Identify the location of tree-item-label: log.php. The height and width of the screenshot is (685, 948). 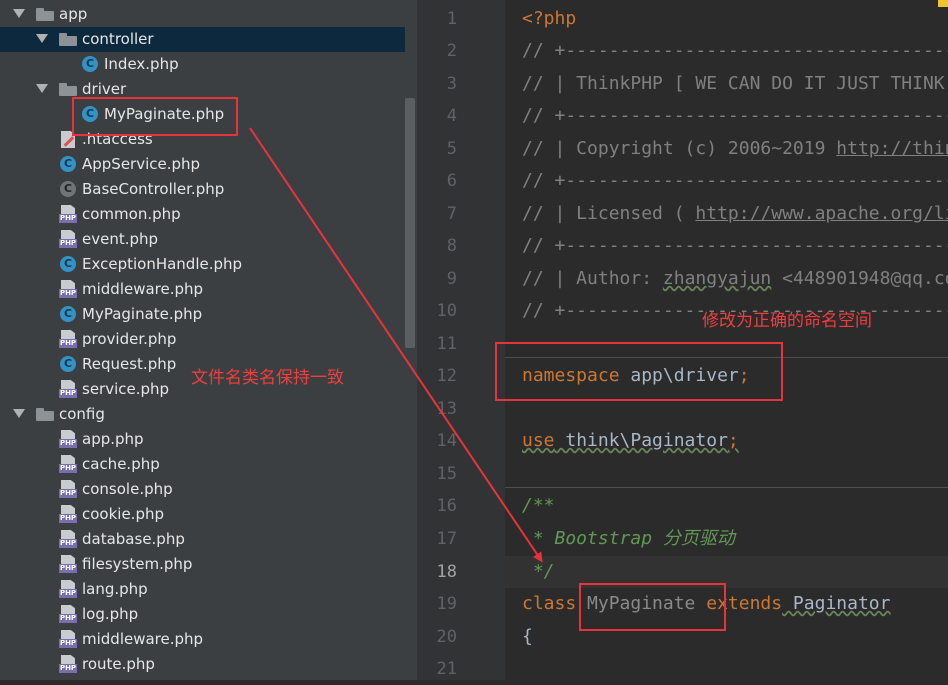
(110, 614).